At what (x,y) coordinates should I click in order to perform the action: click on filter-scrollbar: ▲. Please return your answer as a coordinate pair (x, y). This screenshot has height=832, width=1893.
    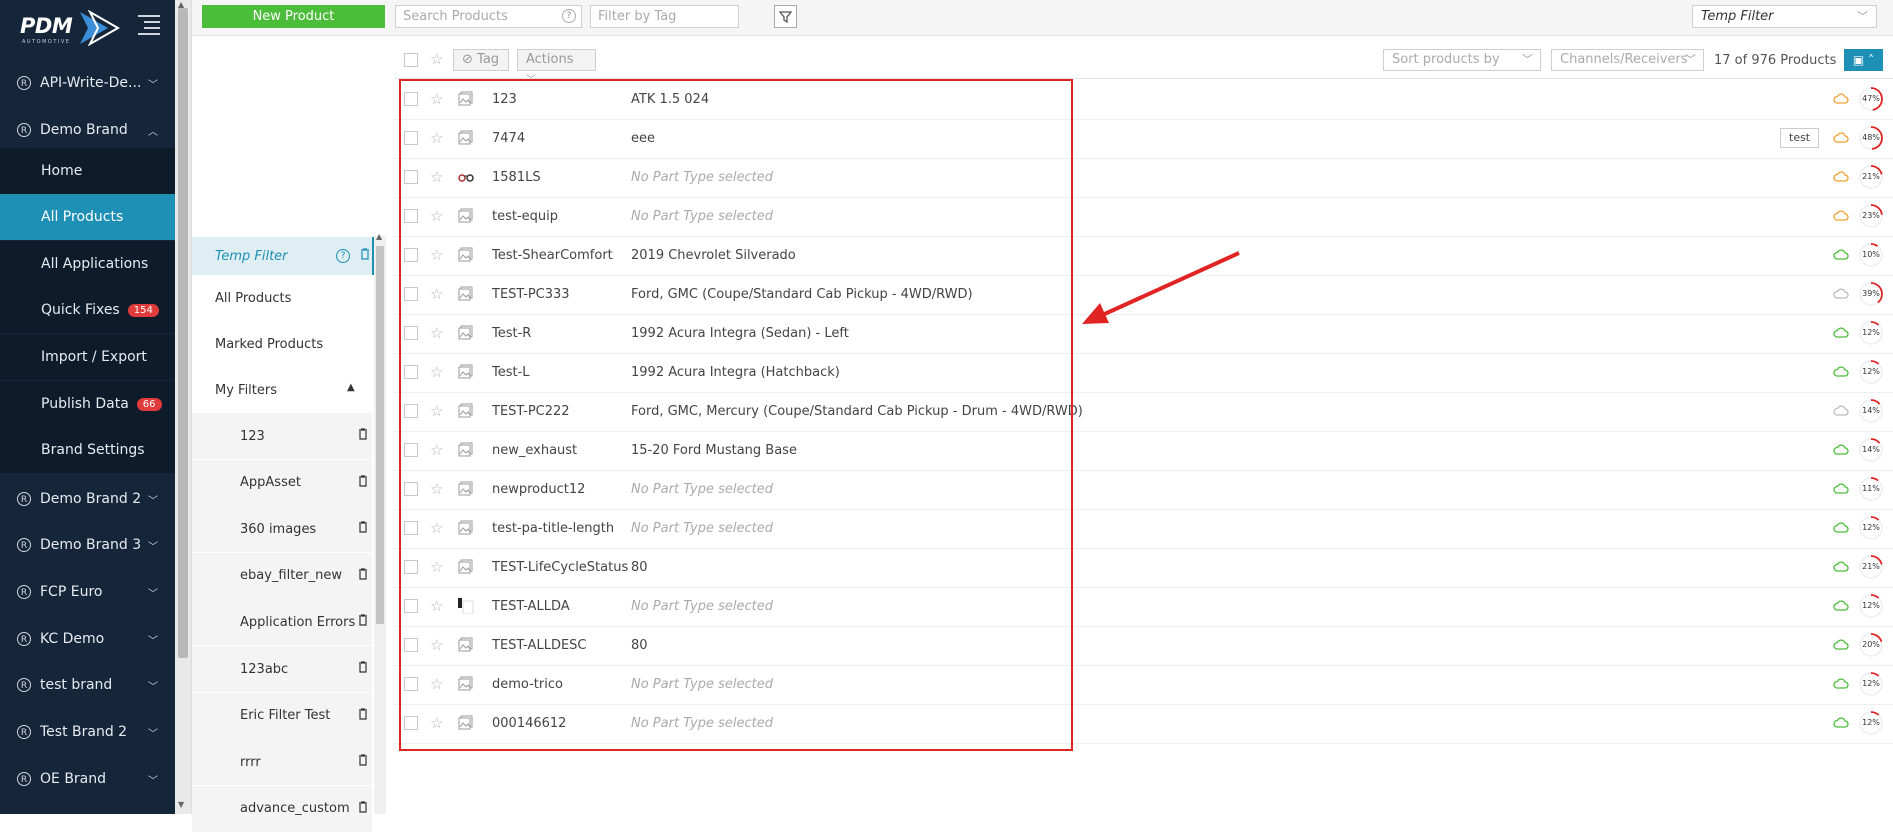
    Looking at the image, I should click on (380, 523).